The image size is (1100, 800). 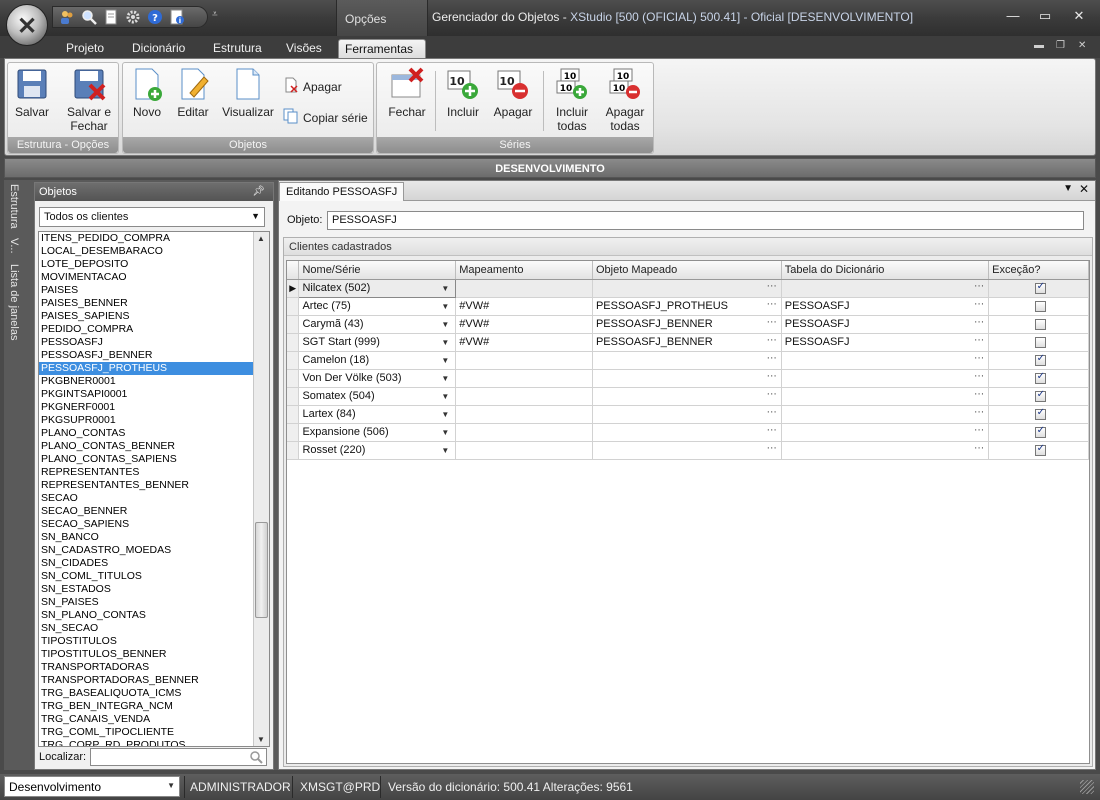 What do you see at coordinates (14, 302) in the screenshot?
I see `side-tab-lista-janelas: Lista de janelas` at bounding box center [14, 302].